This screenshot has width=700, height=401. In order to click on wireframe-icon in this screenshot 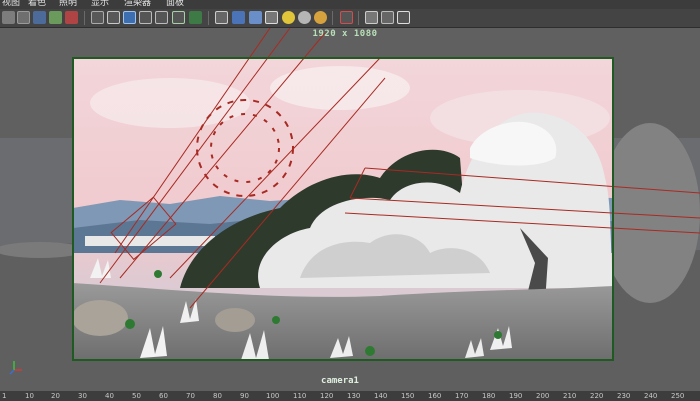, I will do `click(221, 17)`.